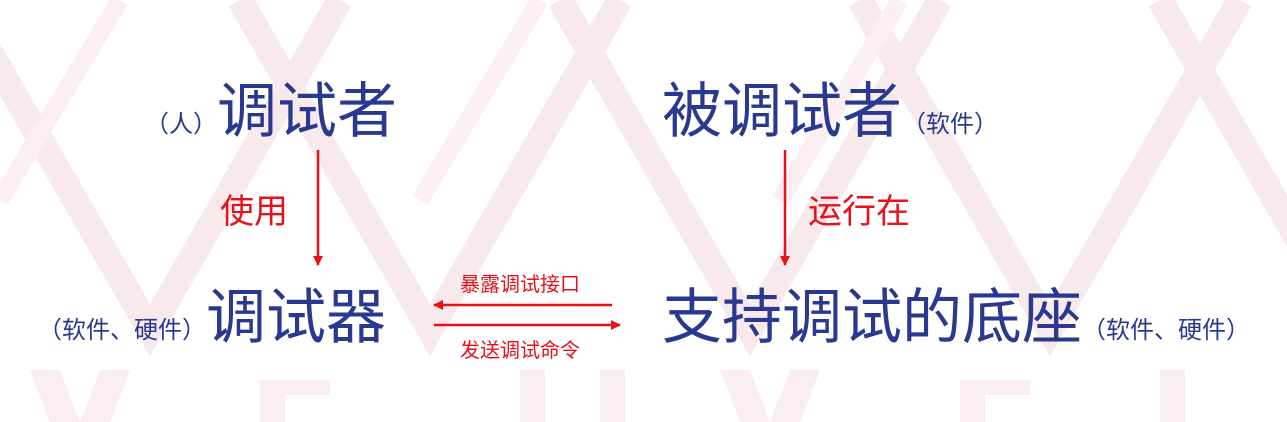  I want to click on edge-label-send-commands: 发送调试命令, so click(520, 350).